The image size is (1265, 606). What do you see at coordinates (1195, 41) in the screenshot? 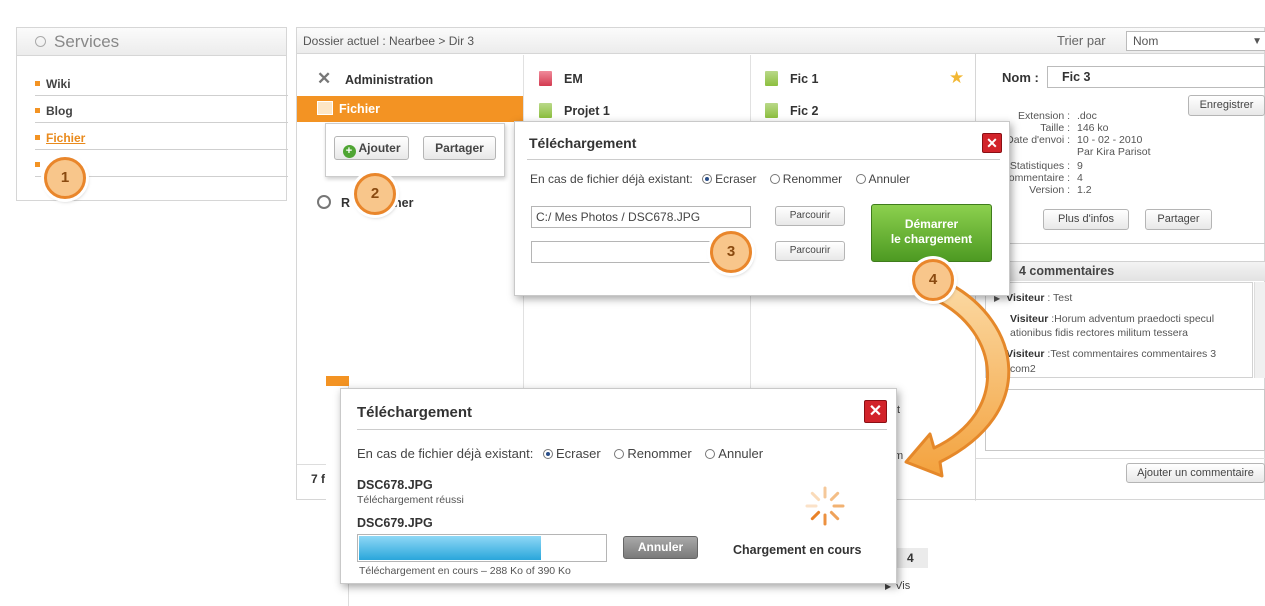
I see `sort-select: Nom ▼` at bounding box center [1195, 41].